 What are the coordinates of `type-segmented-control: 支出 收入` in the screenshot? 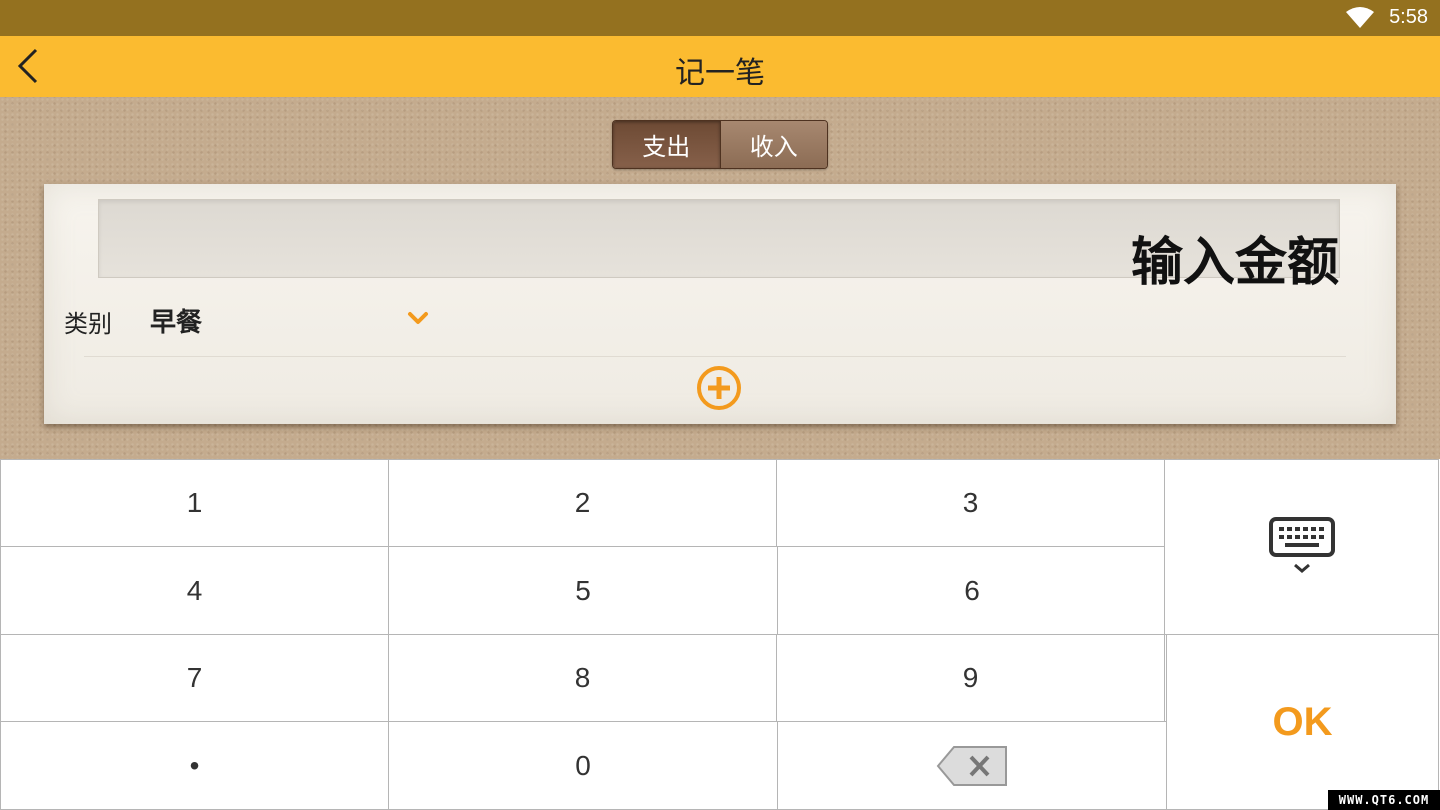 It's located at (720, 144).